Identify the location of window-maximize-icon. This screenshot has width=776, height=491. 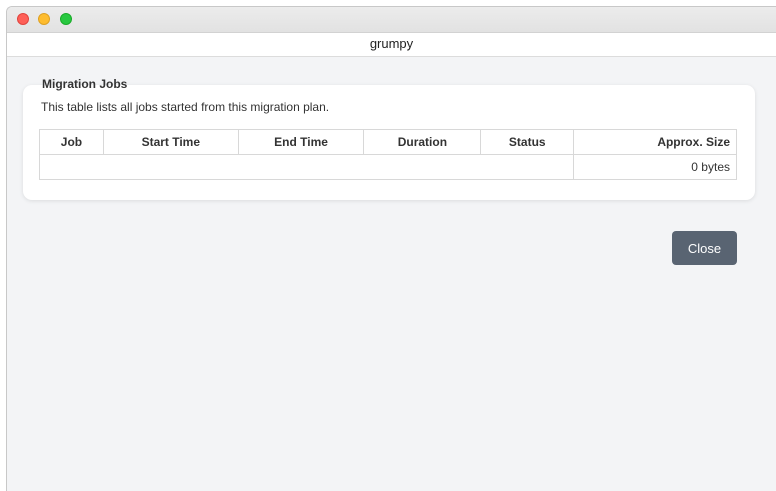
(66, 19).